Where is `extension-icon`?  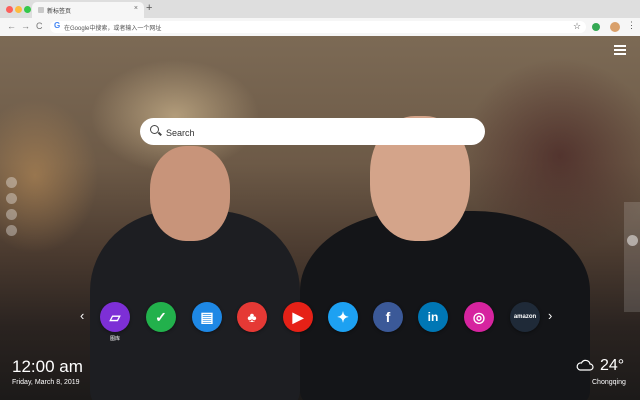
extension-icon is located at coordinates (596, 27).